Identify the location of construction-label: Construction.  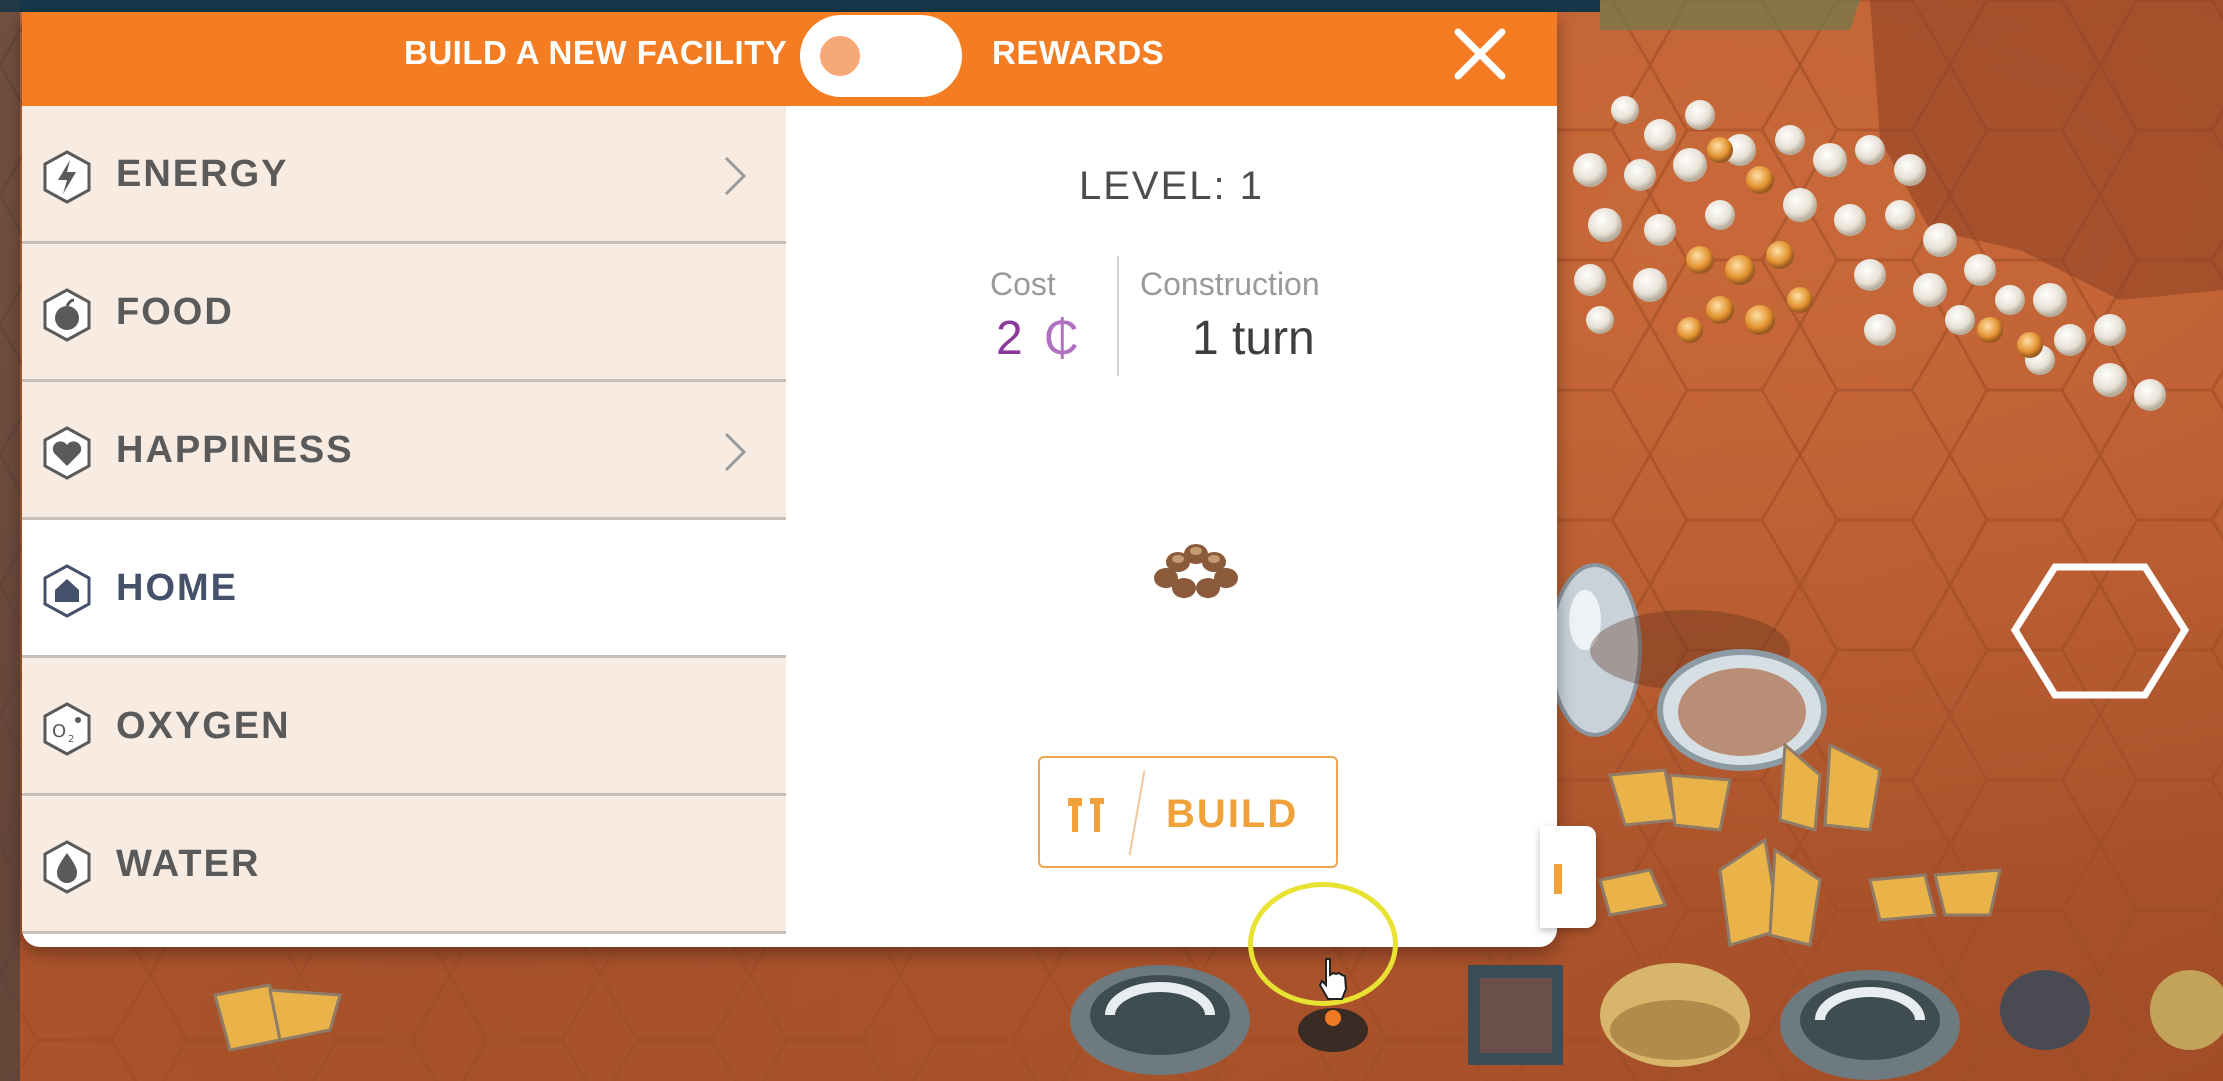
(1230, 284).